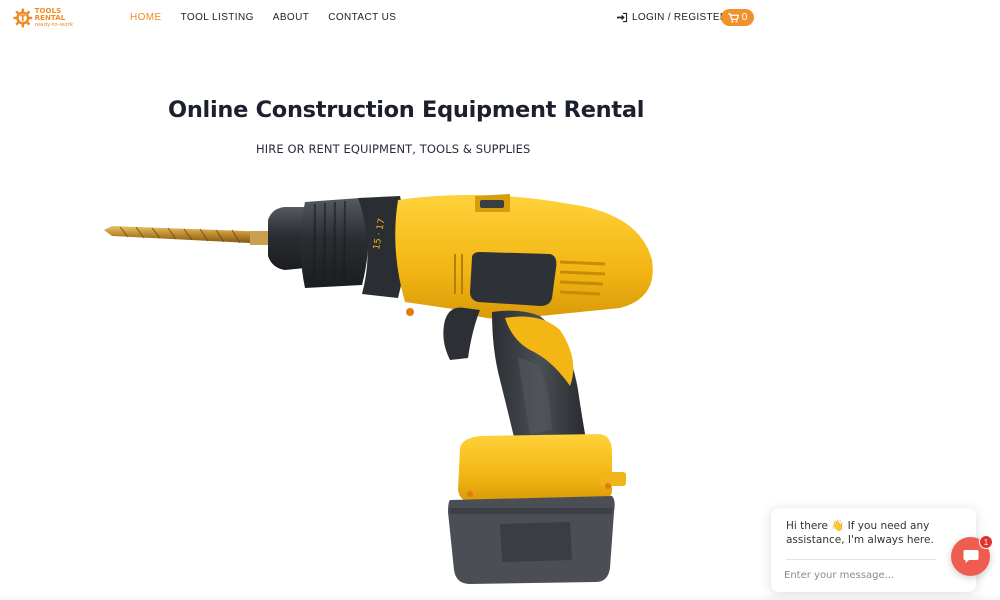  Describe the element at coordinates (680, 17) in the screenshot. I see `login-register-label: LOGIN / REGISTER` at that location.